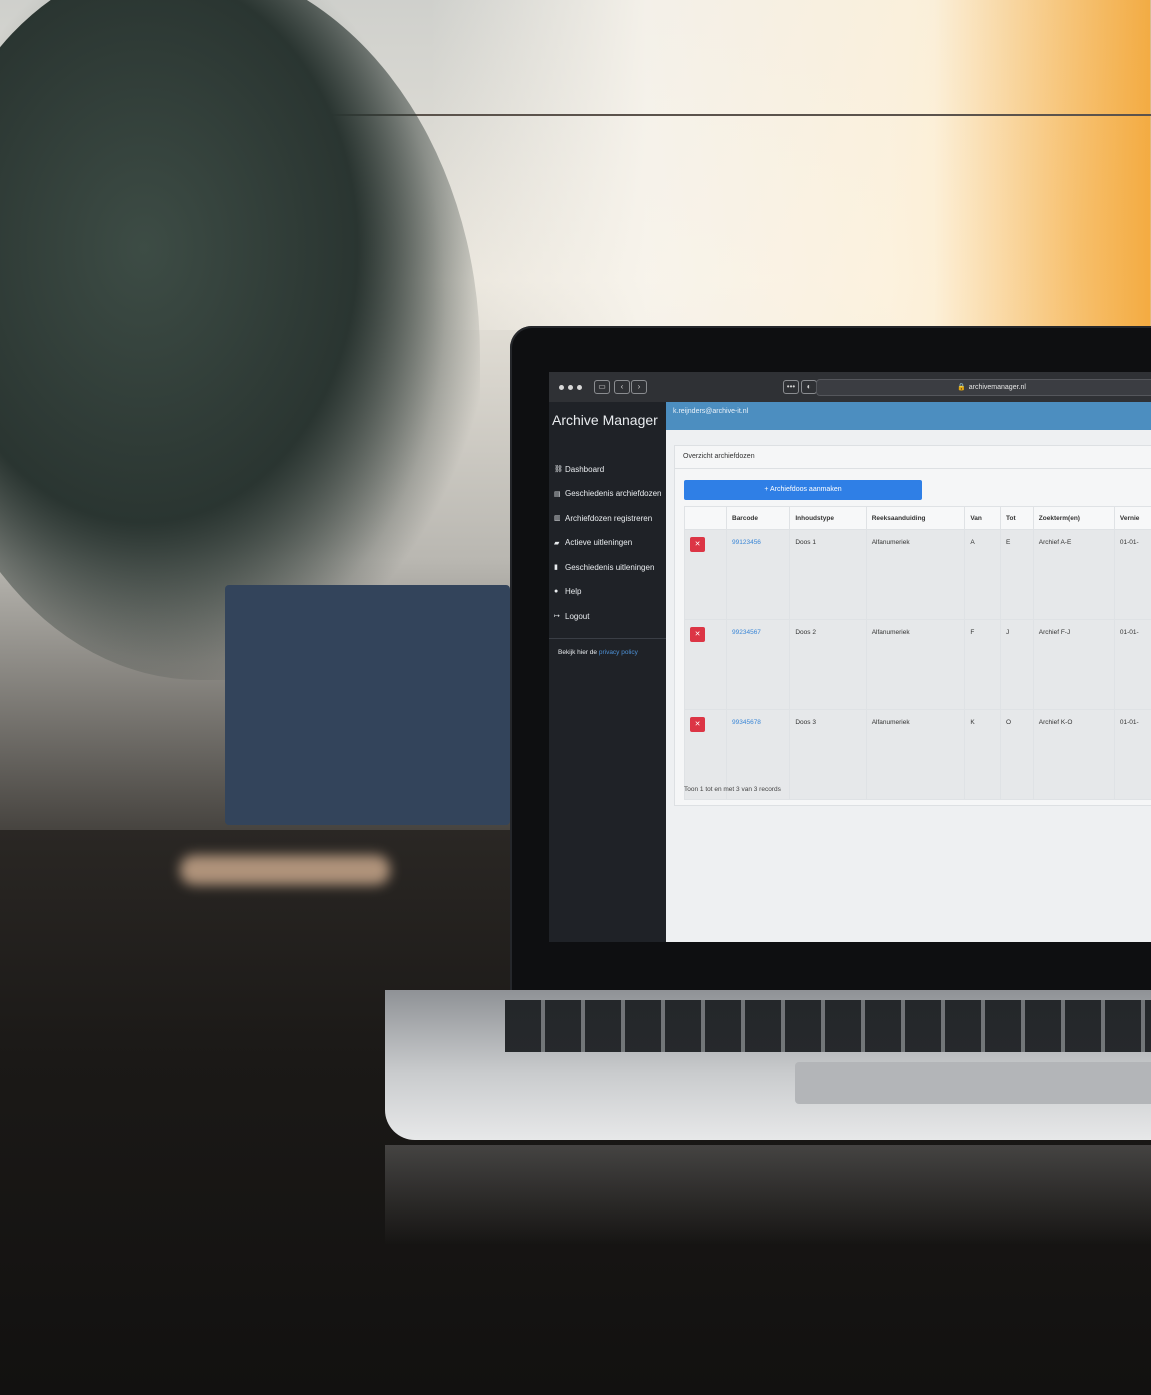 The image size is (1151, 1395). What do you see at coordinates (1073, 574) in the screenshot?
I see `zoekterm-cell: Archief A-E` at bounding box center [1073, 574].